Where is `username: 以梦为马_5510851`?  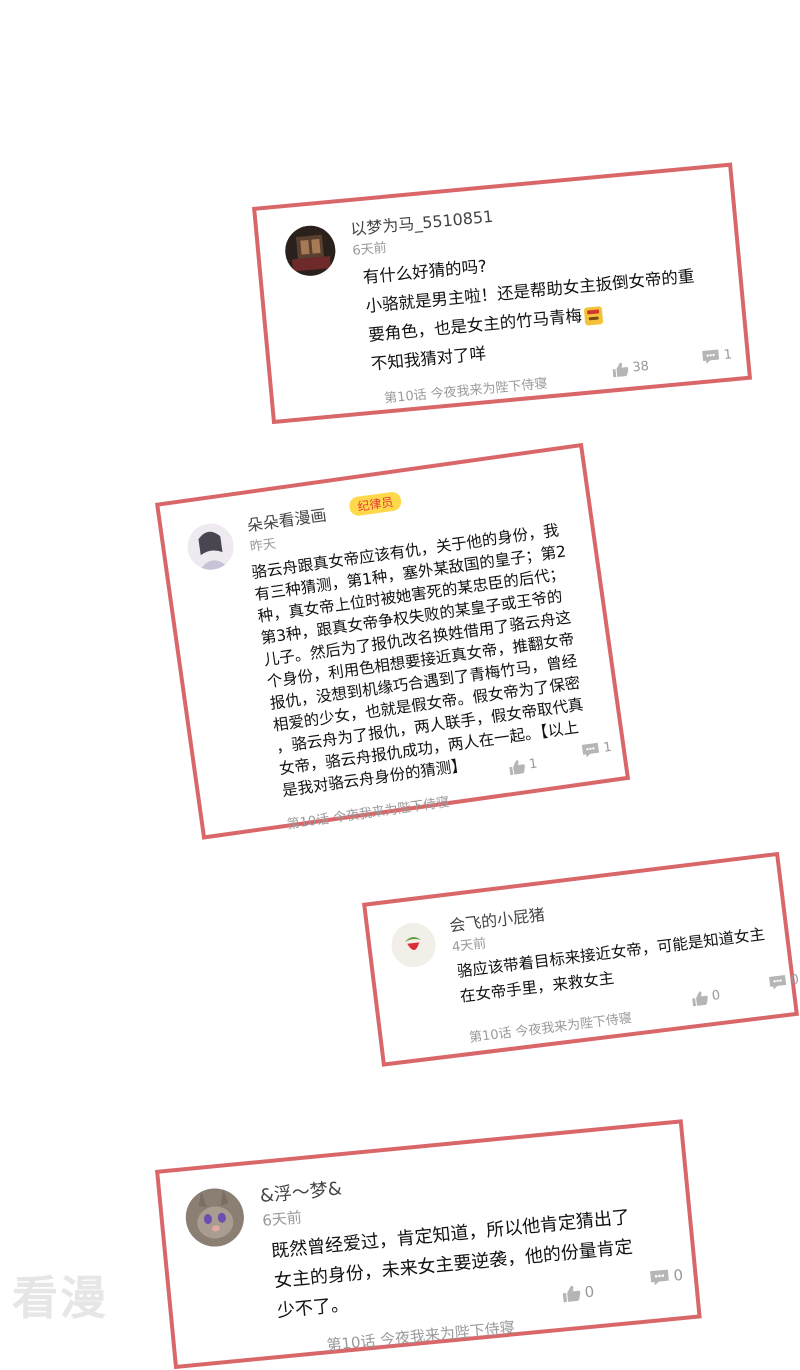
username: 以梦为马_5510851 is located at coordinates (421, 221).